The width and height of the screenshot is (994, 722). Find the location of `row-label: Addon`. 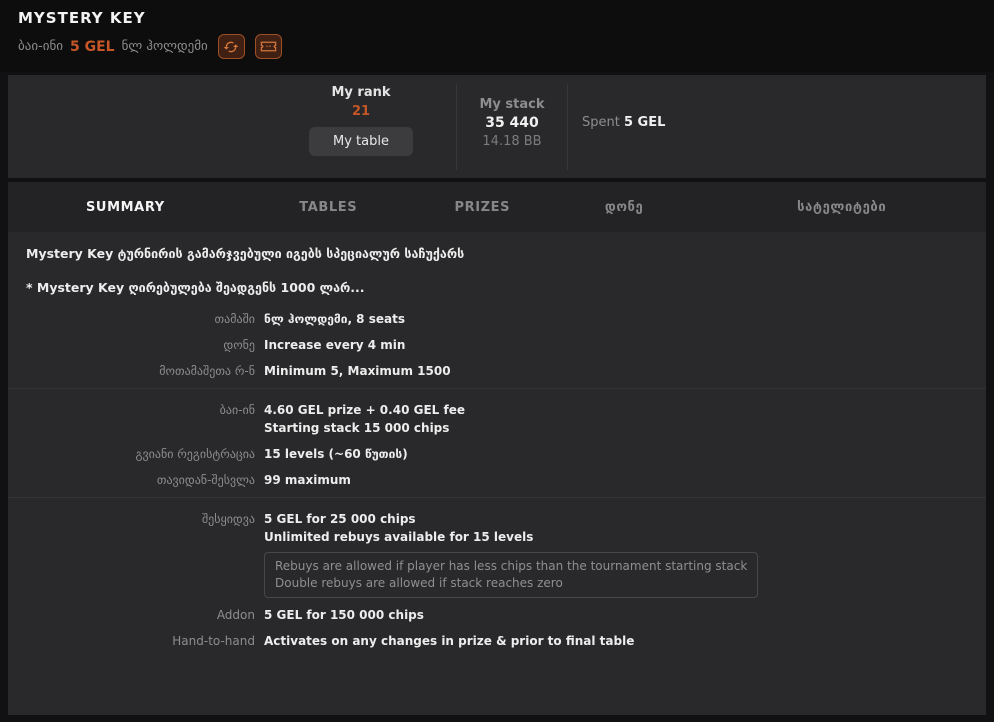

row-label: Addon is located at coordinates (235, 615).